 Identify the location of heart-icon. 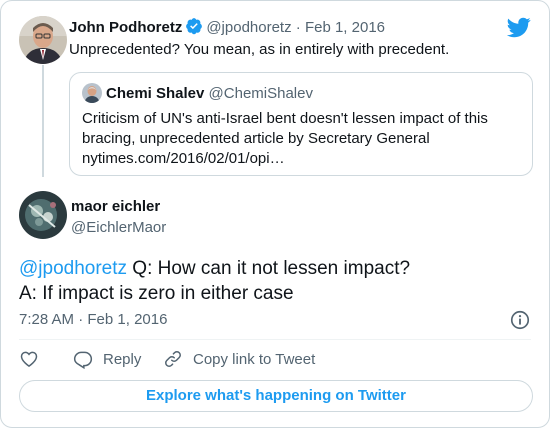
(29, 359).